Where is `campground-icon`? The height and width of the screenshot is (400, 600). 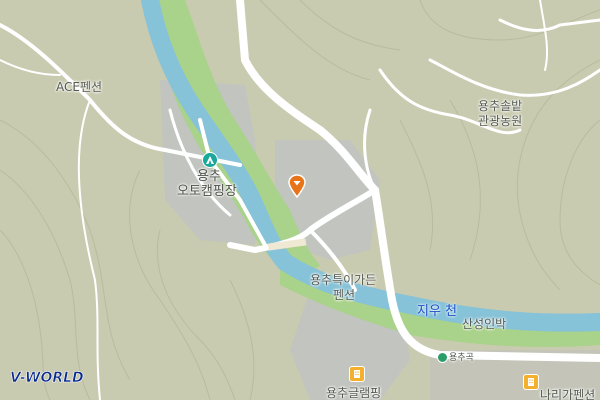
campground-icon is located at coordinates (210, 160).